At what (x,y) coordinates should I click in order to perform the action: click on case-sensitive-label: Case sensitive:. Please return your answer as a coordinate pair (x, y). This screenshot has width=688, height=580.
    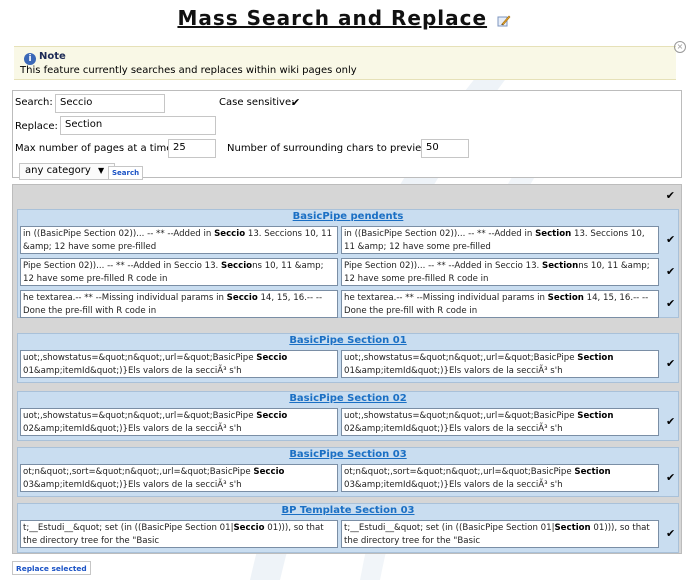
    Looking at the image, I should click on (257, 102).